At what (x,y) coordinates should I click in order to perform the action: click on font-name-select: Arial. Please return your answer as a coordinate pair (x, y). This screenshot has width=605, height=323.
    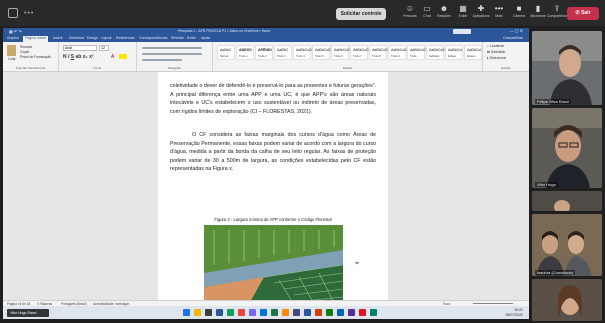
    Looking at the image, I should click on (80, 48).